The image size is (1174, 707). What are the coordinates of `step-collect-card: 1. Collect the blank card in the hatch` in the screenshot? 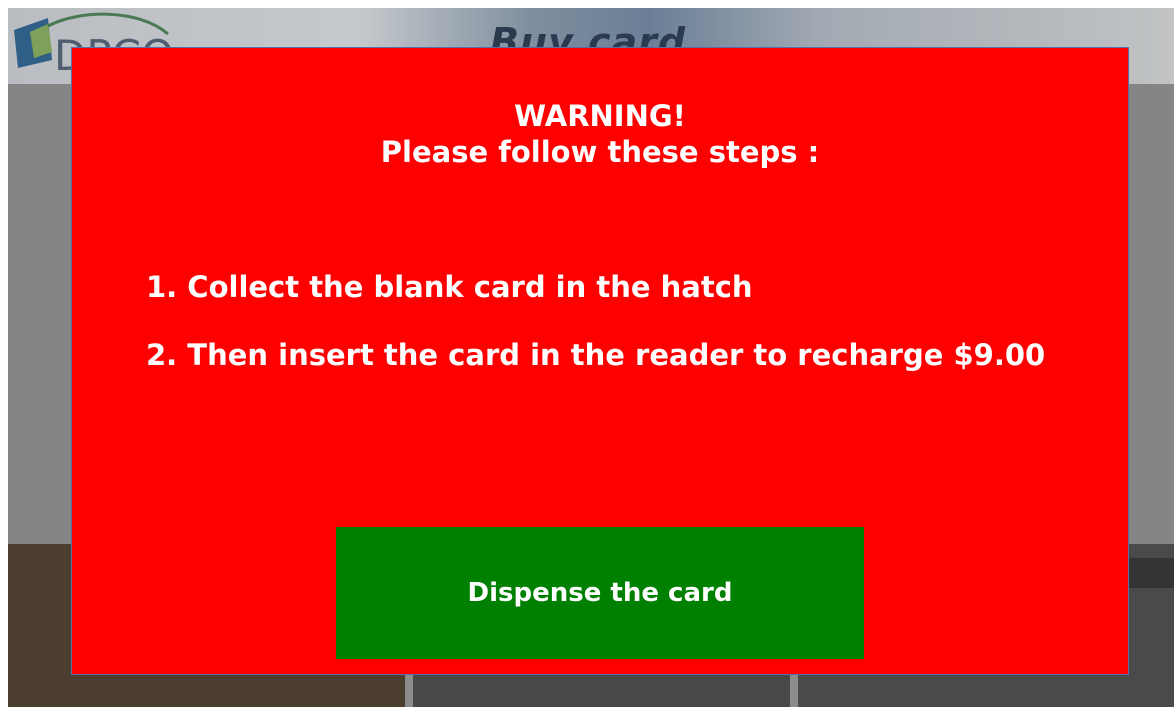 It's located at (449, 287).